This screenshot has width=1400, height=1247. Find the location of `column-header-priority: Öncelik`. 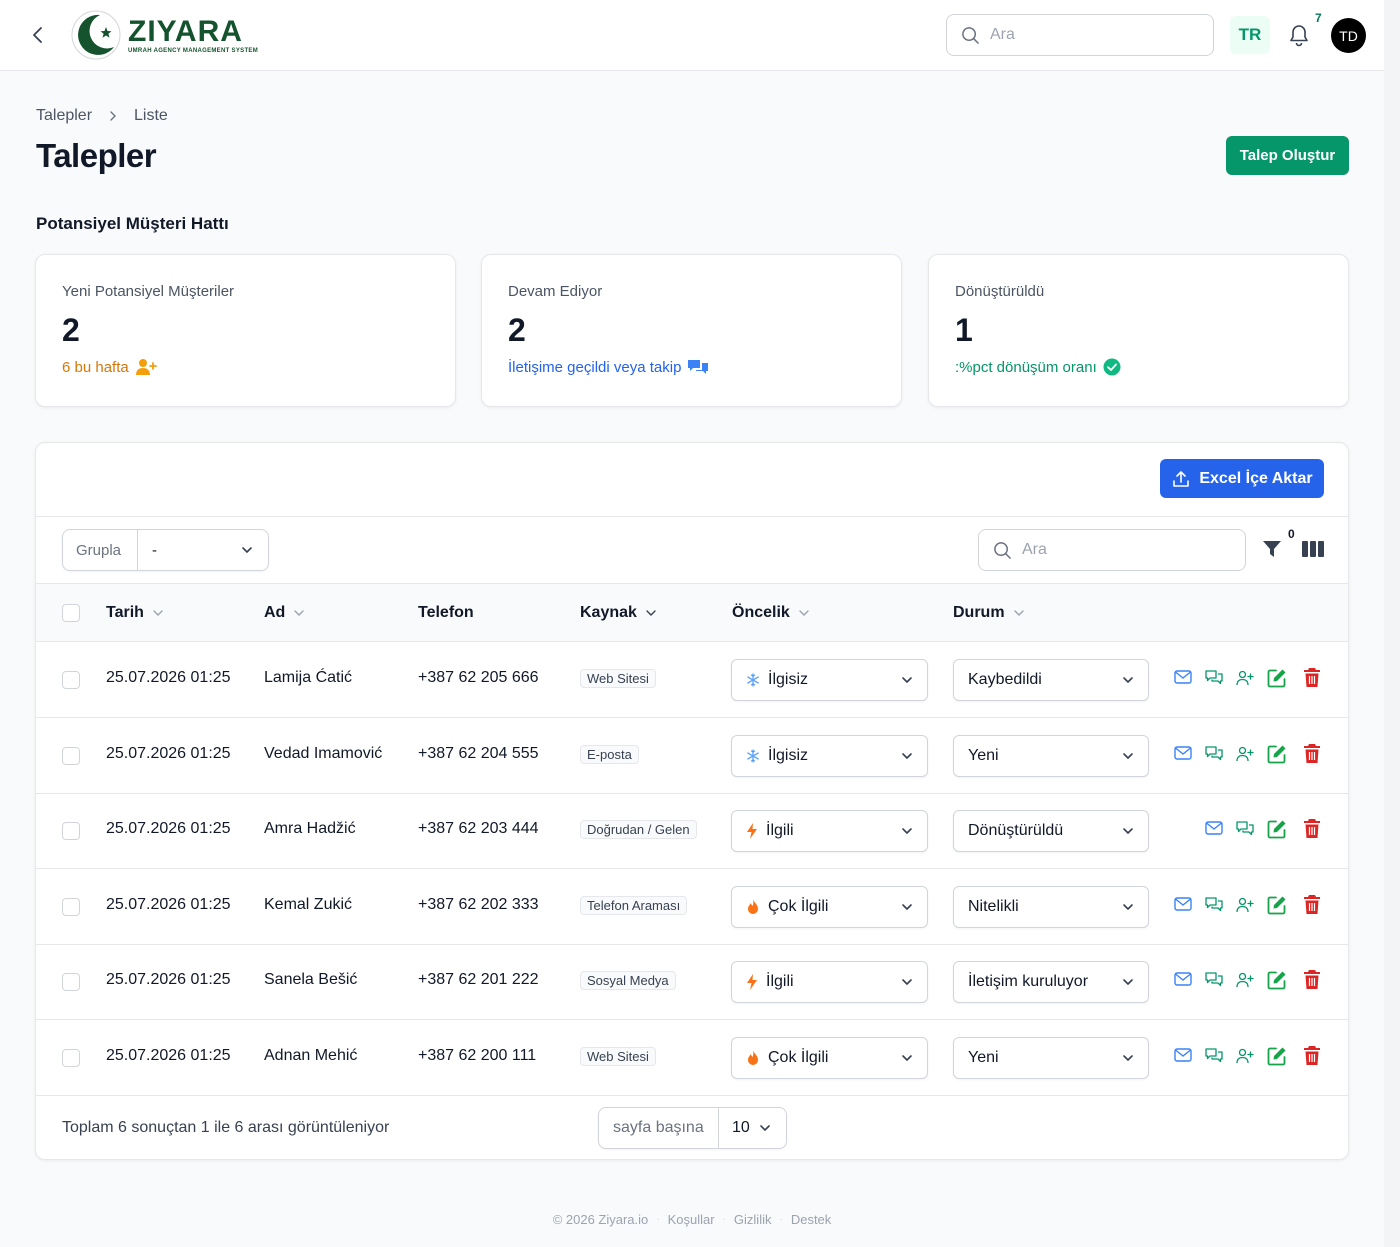

column-header-priority: Öncelik is located at coordinates (771, 613).